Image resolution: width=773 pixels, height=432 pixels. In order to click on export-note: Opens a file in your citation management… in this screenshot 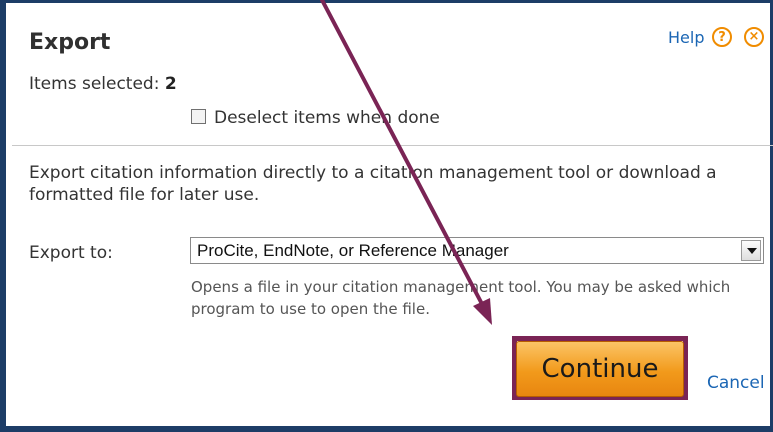, I will do `click(461, 298)`.